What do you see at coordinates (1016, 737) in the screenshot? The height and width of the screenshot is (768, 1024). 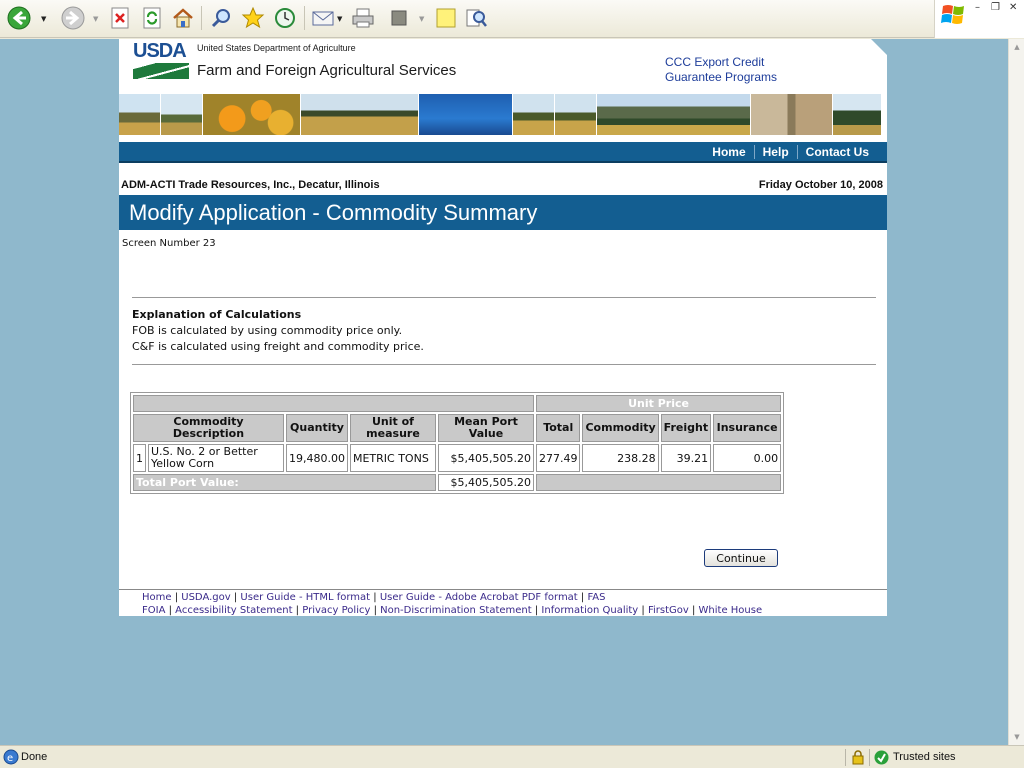 I see `scroll-down-arrow-icon: ▼` at bounding box center [1016, 737].